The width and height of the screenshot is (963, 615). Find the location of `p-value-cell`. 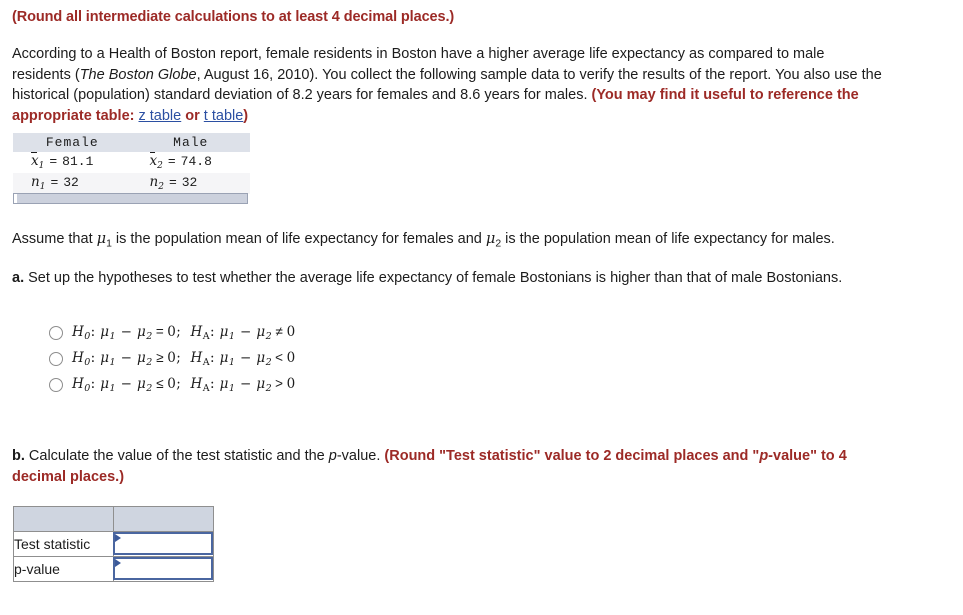

p-value-cell is located at coordinates (163, 569).